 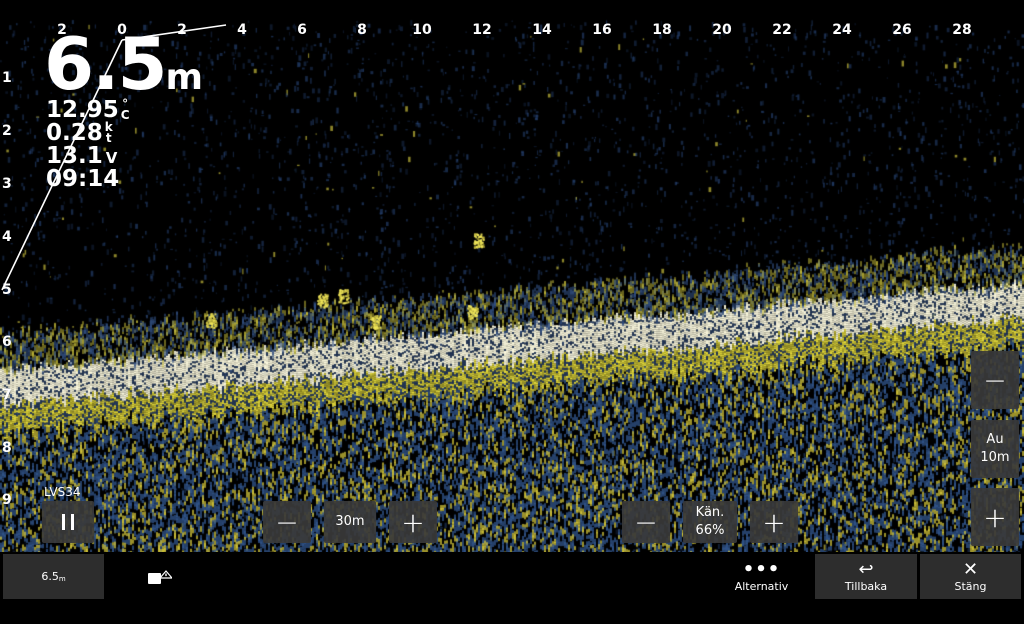 I want to click on scale-label: 28, so click(x=962, y=30).